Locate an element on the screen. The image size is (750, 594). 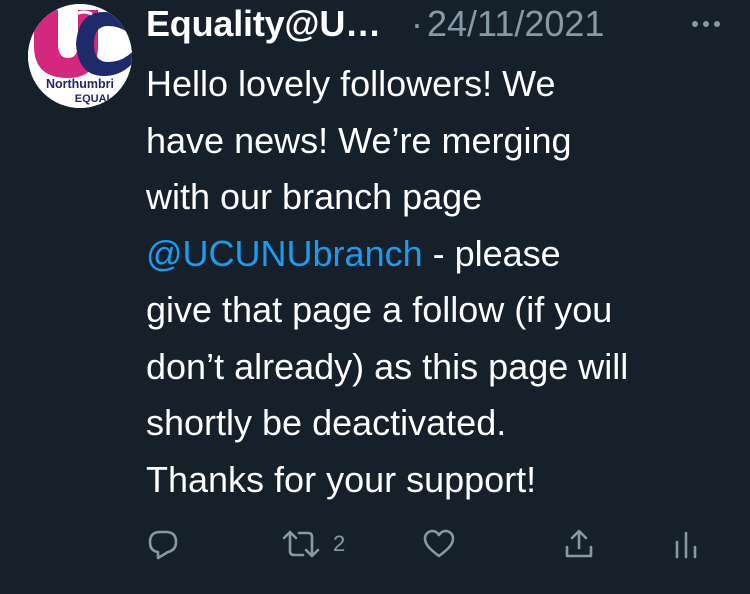
more-options-button is located at coordinates (706, 24).